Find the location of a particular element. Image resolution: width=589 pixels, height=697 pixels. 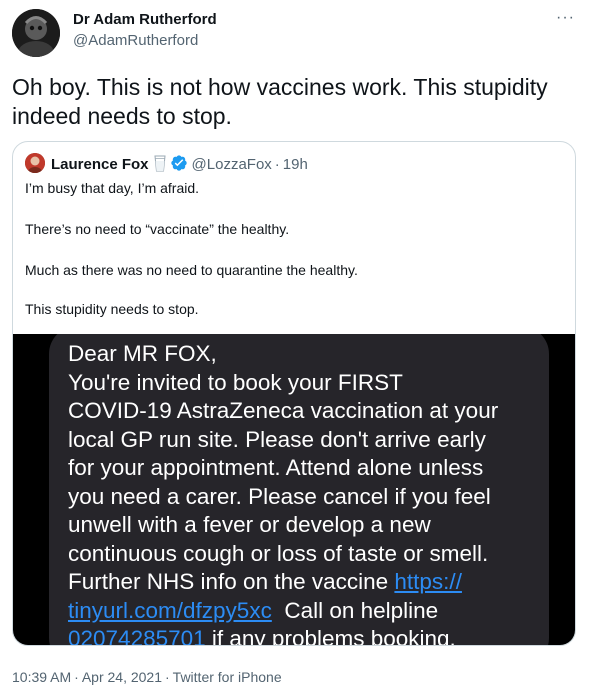

sms-text-line: Further NHS info on the vaccine https:// is located at coordinates (265, 582).